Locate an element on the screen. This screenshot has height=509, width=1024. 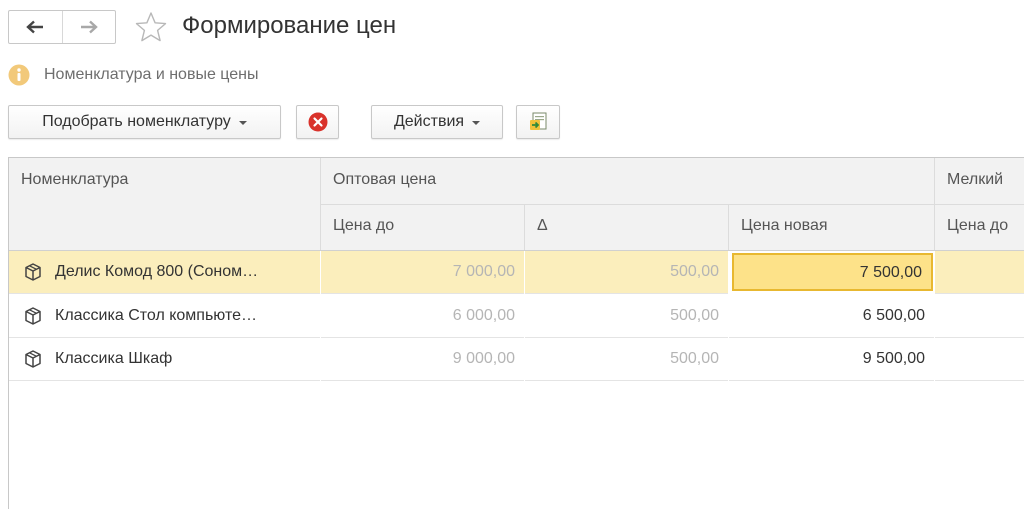
header-delta: Δ is located at coordinates (626, 227).